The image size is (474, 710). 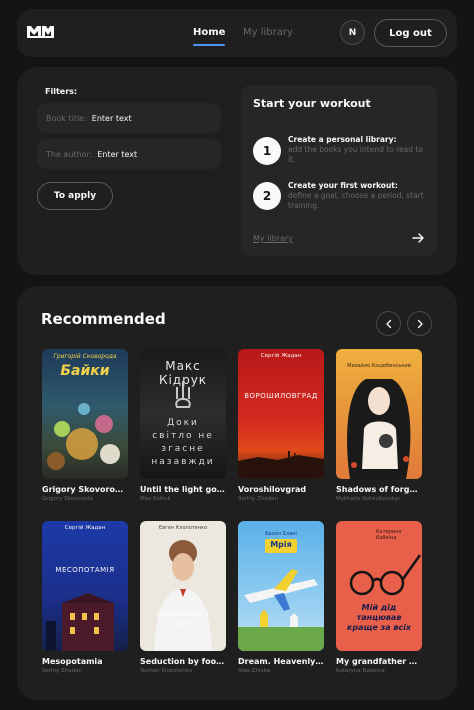 What do you see at coordinates (389, 535) in the screenshot?
I see `cover-author: Катерина Бабкіна` at bounding box center [389, 535].